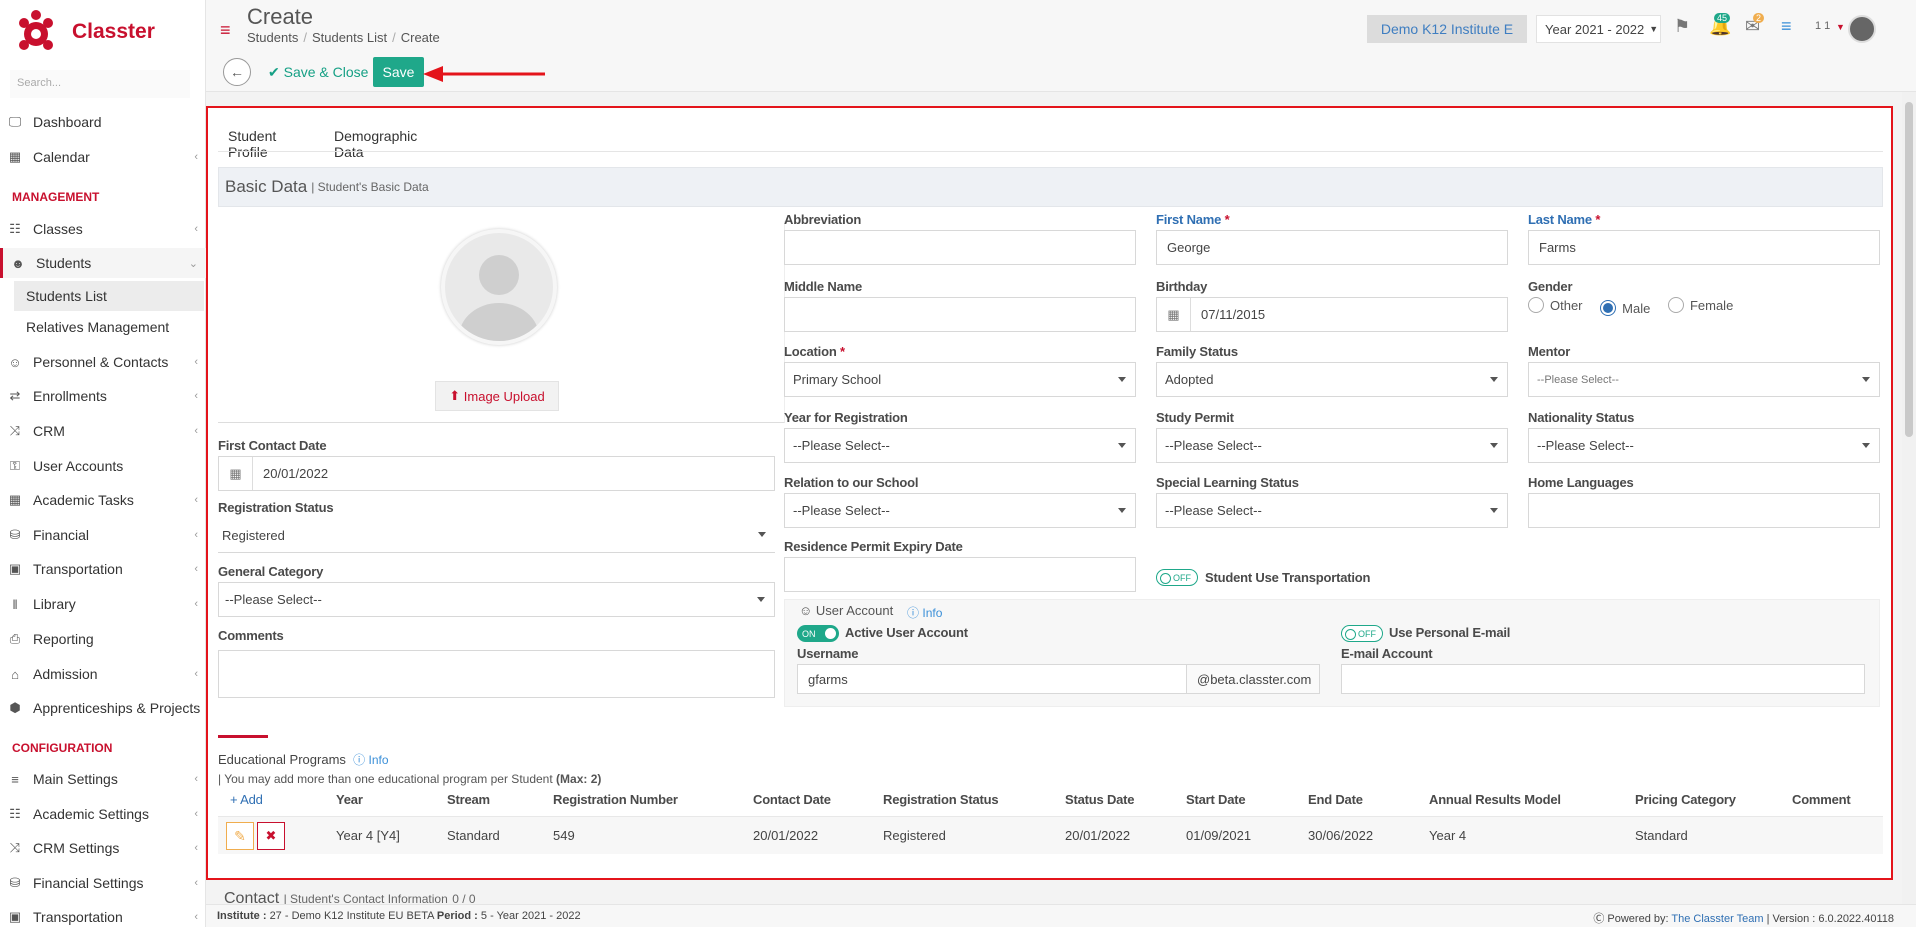 Image resolution: width=1916 pixels, height=927 pixels. What do you see at coordinates (103, 604) in the screenshot?
I see `sidebar-item-library: ‖ Library ‹` at bounding box center [103, 604].